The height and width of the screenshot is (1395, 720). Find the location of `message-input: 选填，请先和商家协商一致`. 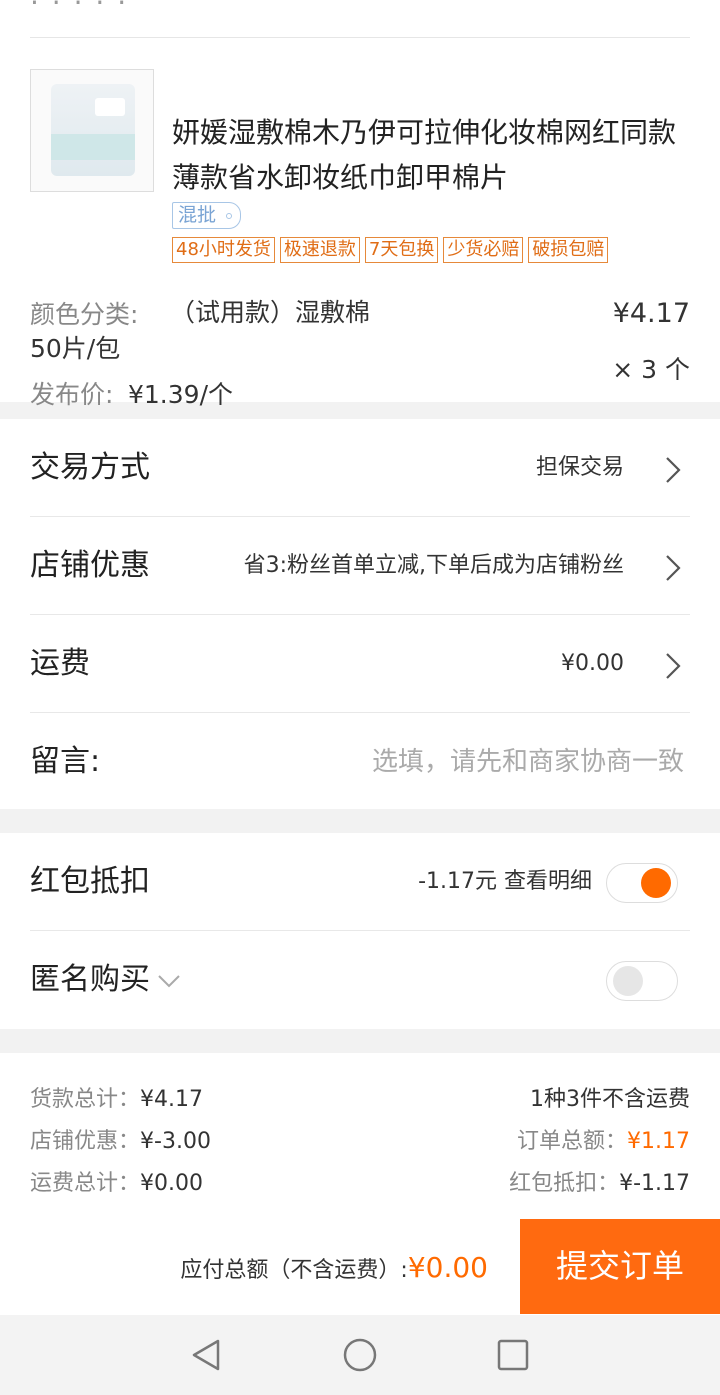

message-input: 选填，请先和商家协商一致 is located at coordinates (528, 762).